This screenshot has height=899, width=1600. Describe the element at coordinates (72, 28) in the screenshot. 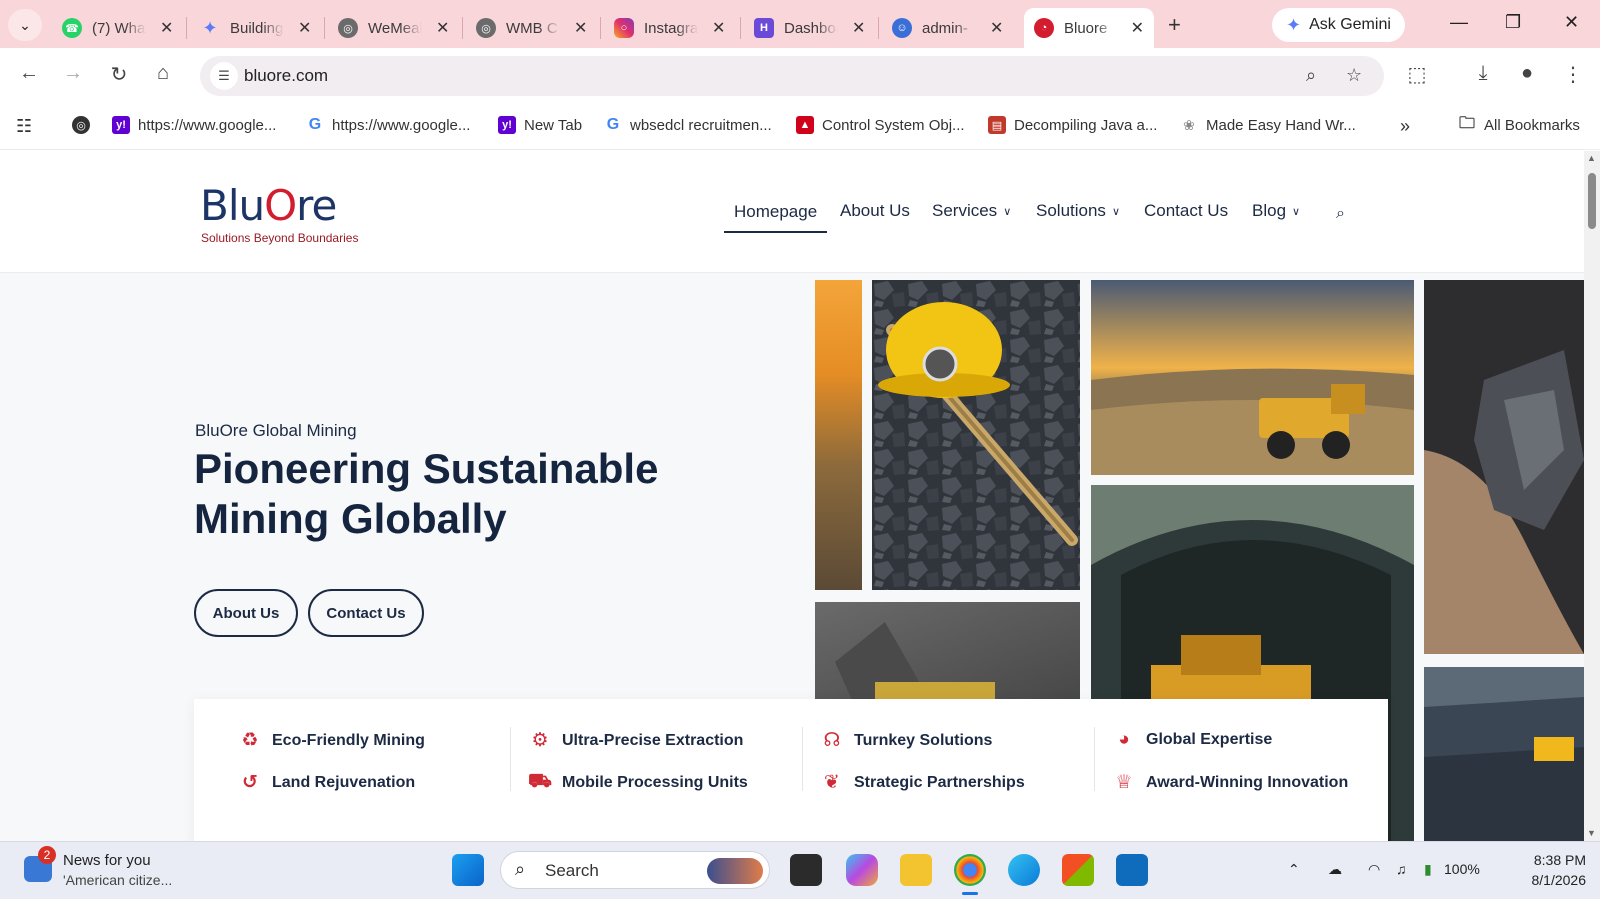

I see `whatsapp-icon: ☎` at that location.